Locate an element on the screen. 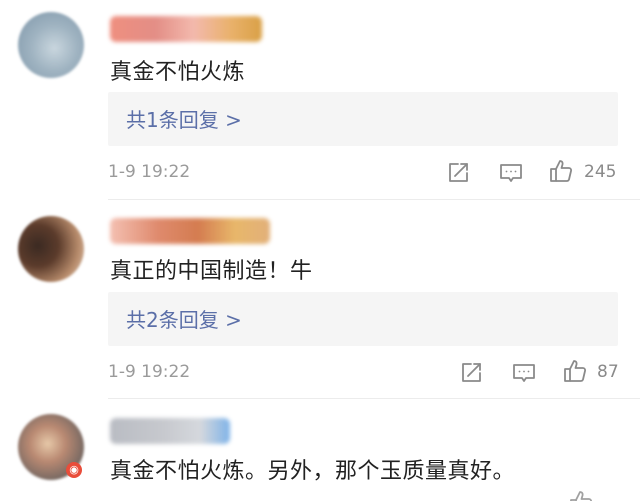 This screenshot has width=640, height=501. like-count: 87 is located at coordinates (608, 372).